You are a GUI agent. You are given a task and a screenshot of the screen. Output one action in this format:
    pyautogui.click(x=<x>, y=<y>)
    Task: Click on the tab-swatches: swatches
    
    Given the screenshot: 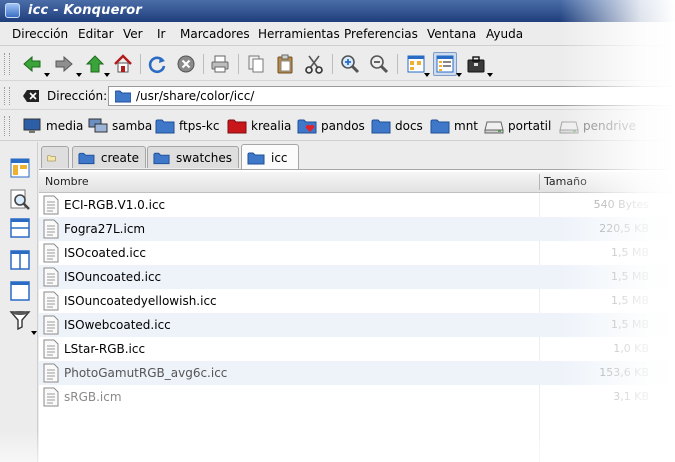 What is the action you would take?
    pyautogui.click(x=193, y=157)
    